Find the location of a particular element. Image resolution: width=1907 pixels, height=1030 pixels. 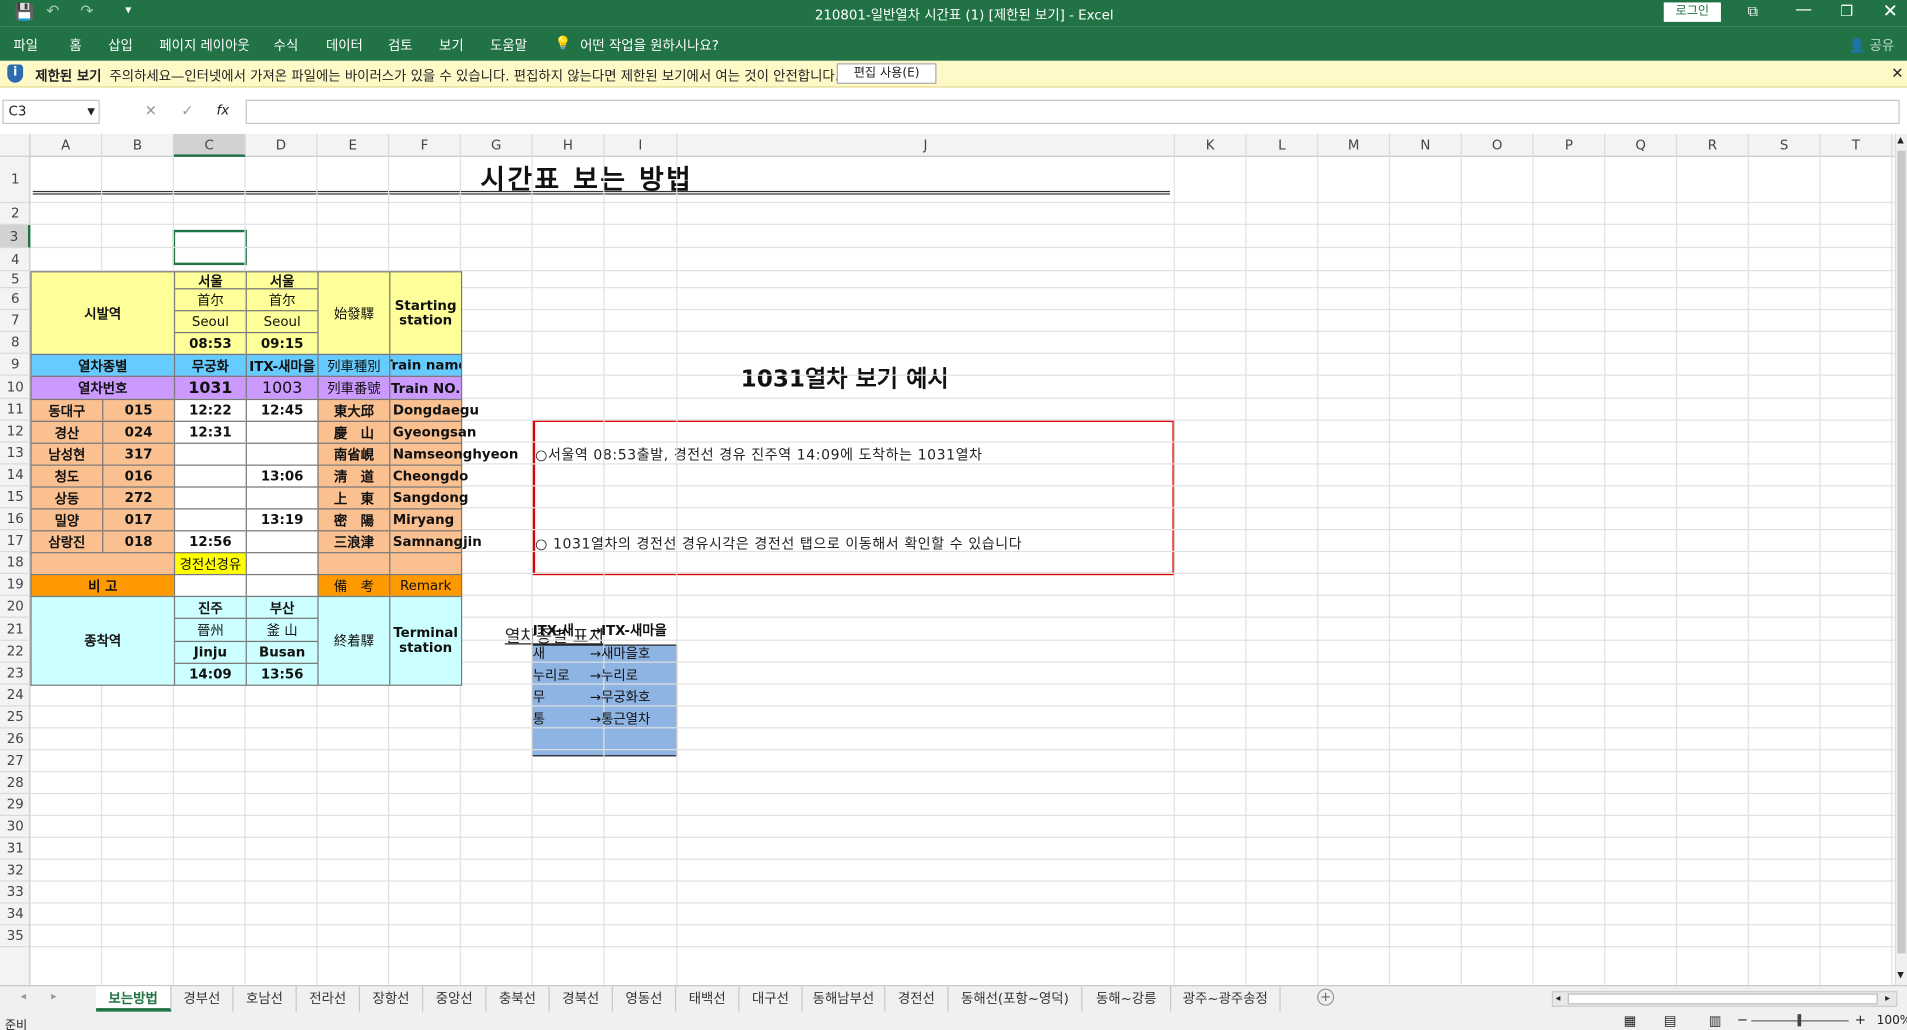

row-header-18: 18 is located at coordinates (15, 563).